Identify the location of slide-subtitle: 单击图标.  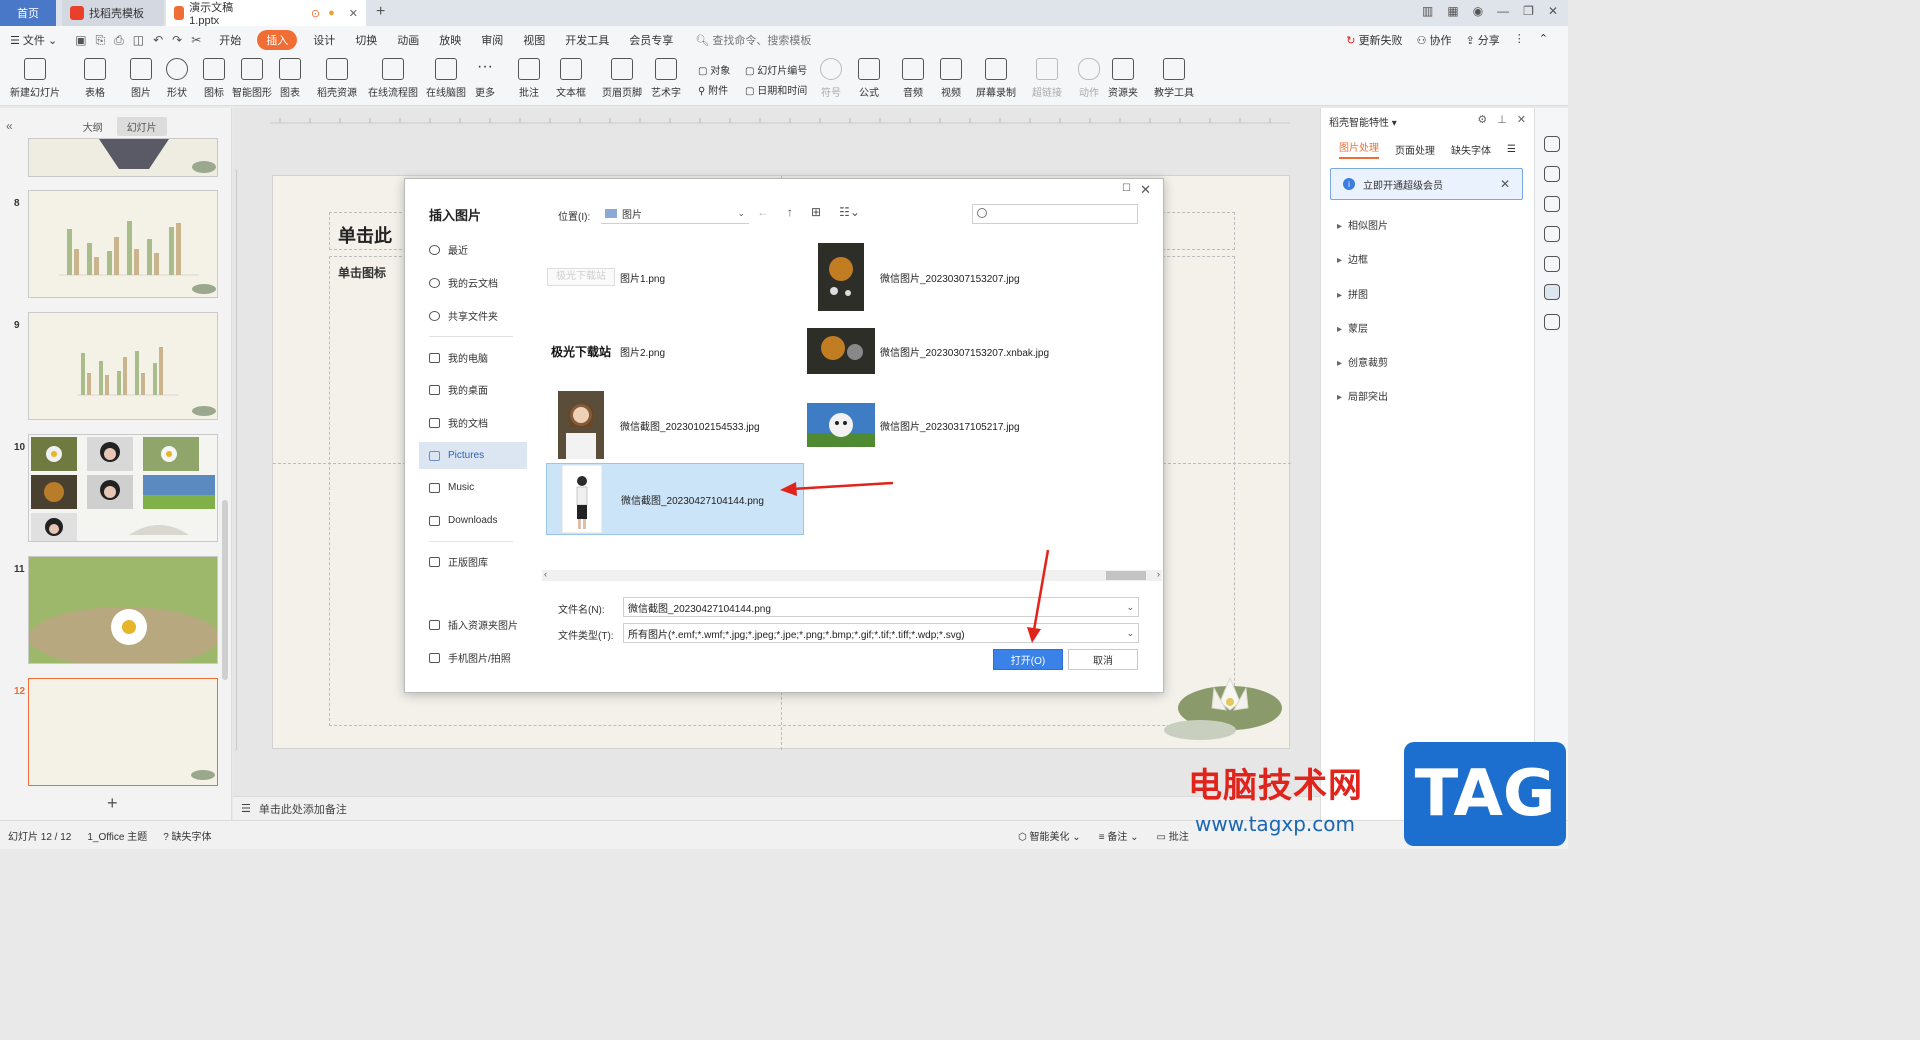
(362, 272).